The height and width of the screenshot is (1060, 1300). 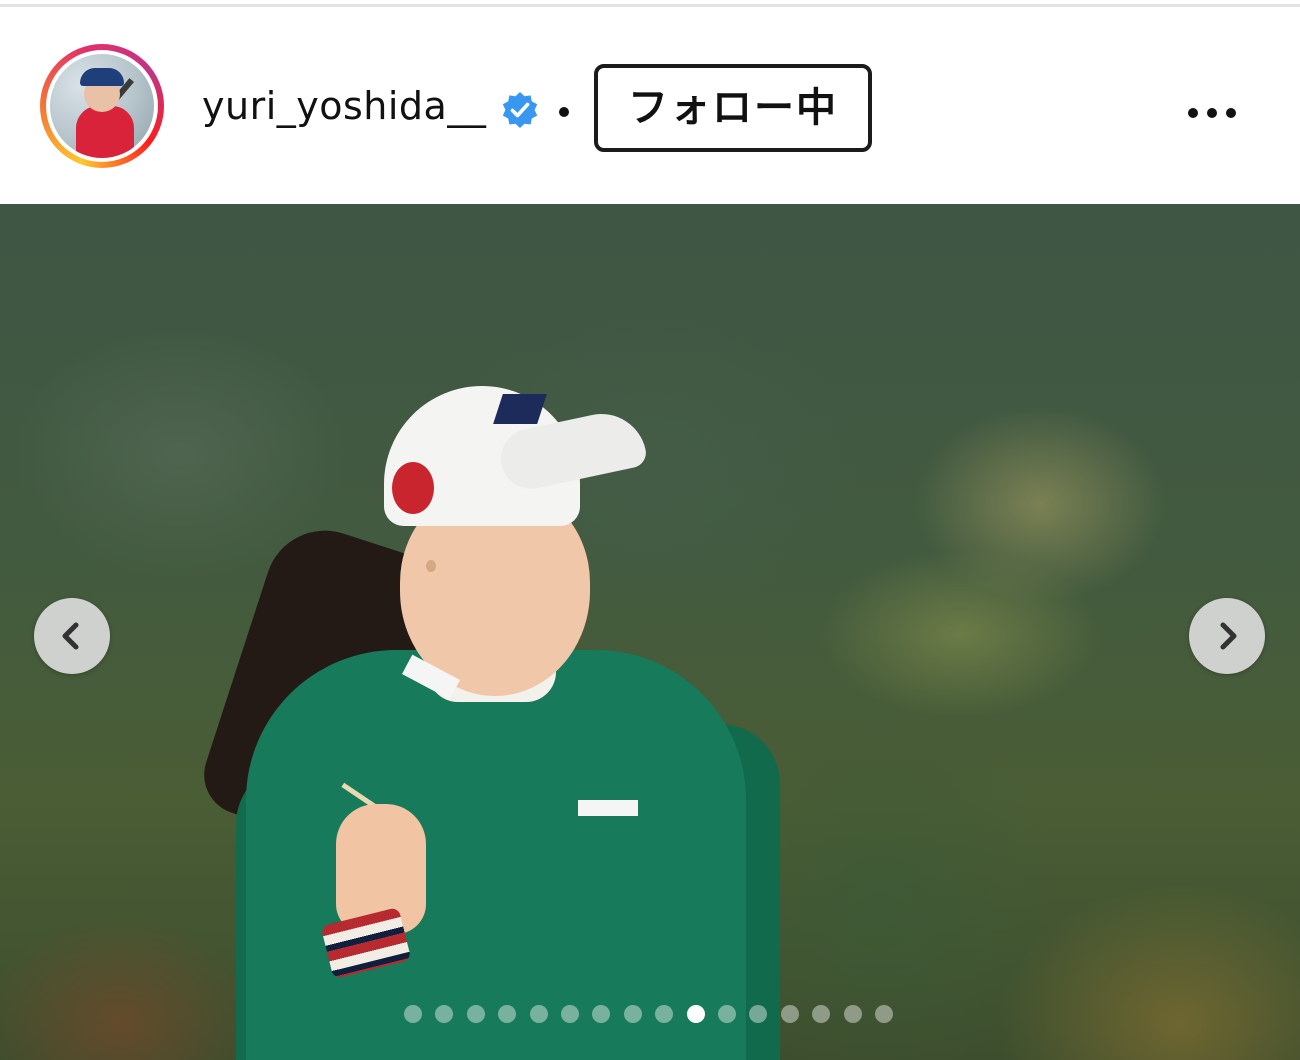 I want to click on verified-badge-icon, so click(x=520, y=110).